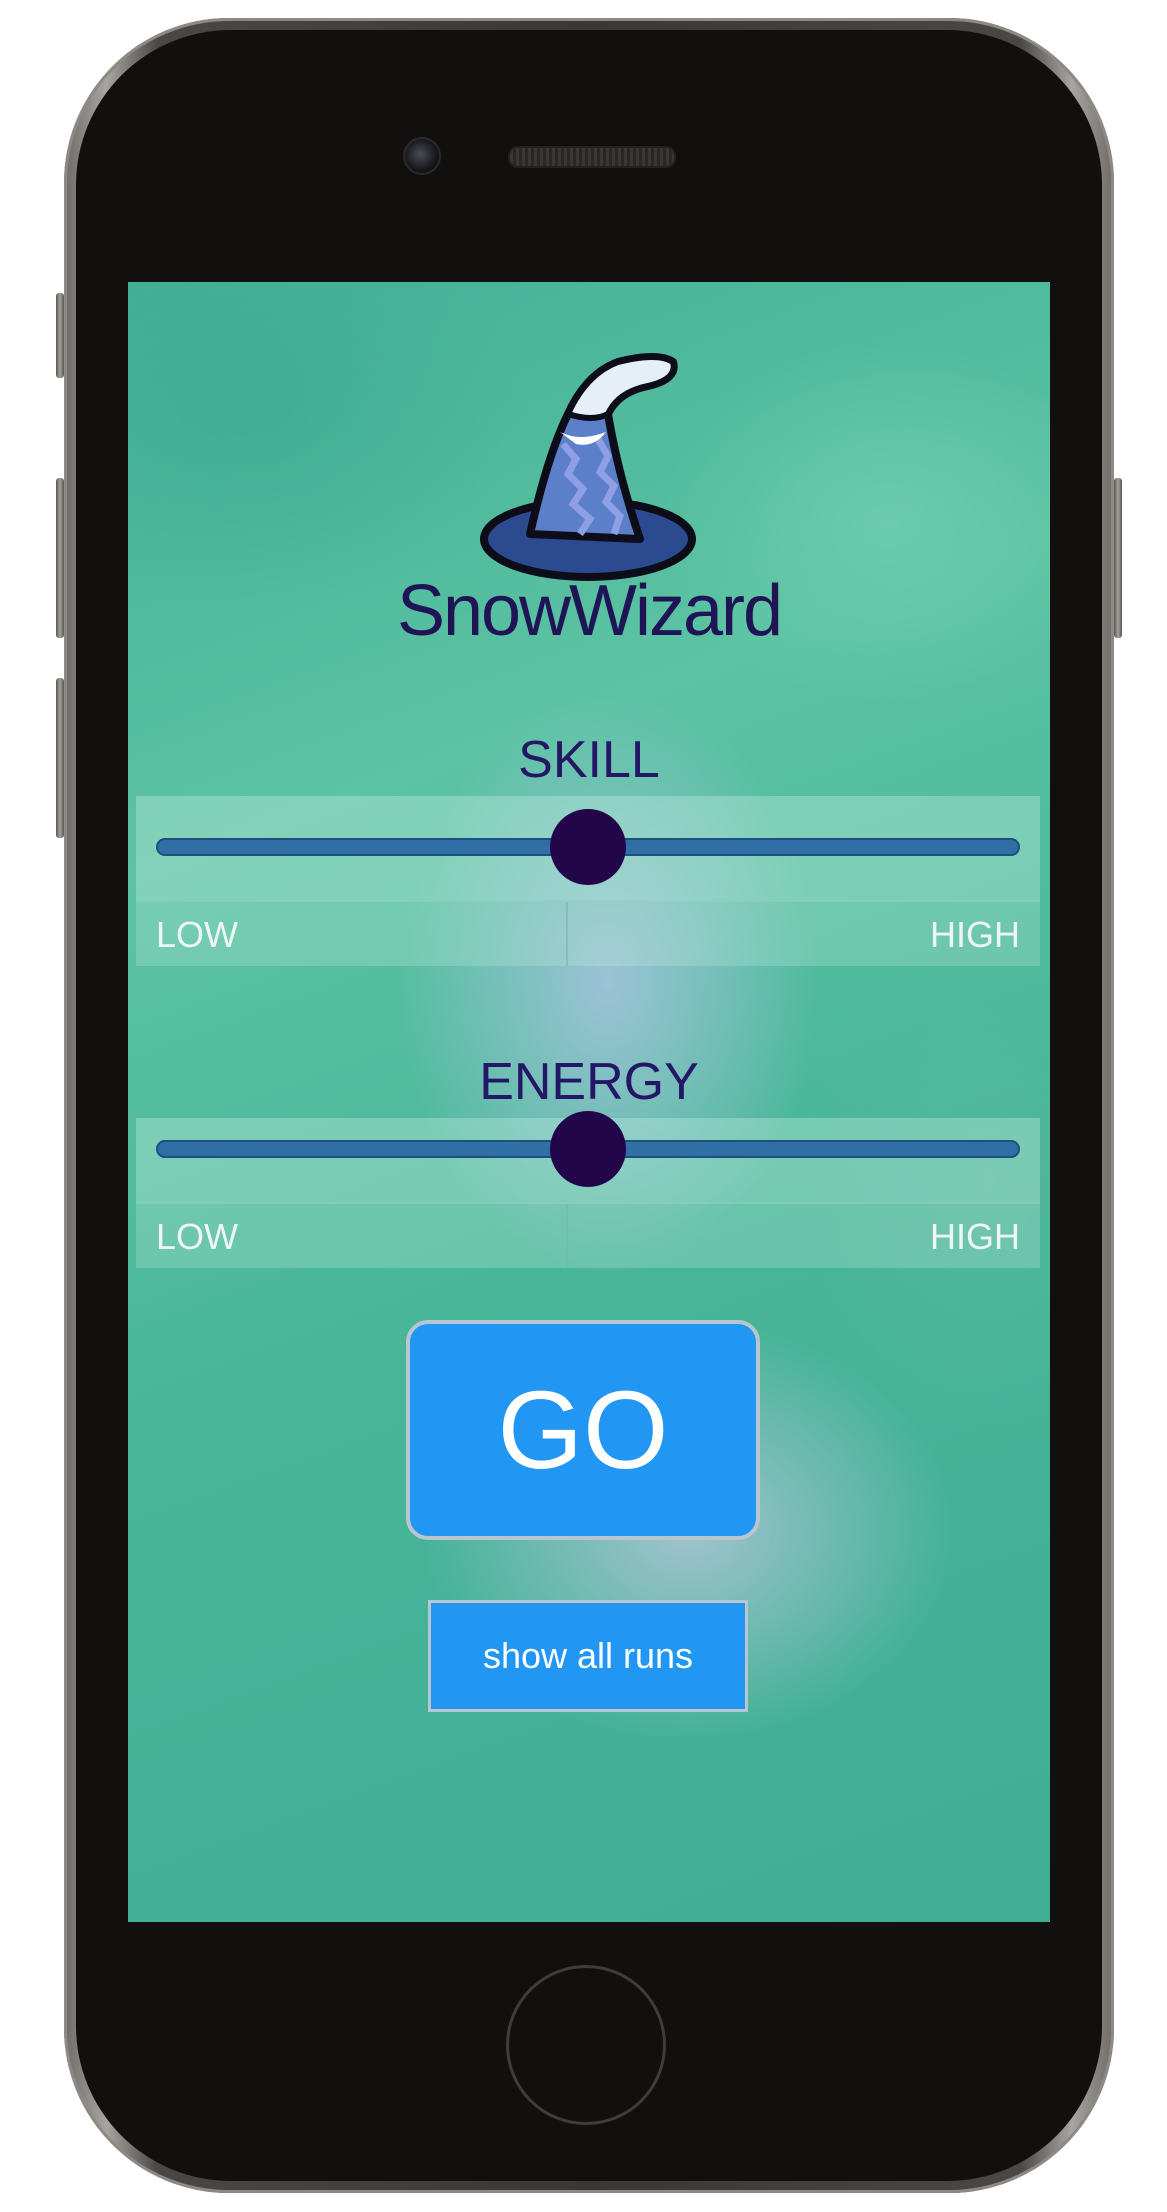 The height and width of the screenshot is (2212, 1167). I want to click on energy-slider-track-area, so click(588, 1156).